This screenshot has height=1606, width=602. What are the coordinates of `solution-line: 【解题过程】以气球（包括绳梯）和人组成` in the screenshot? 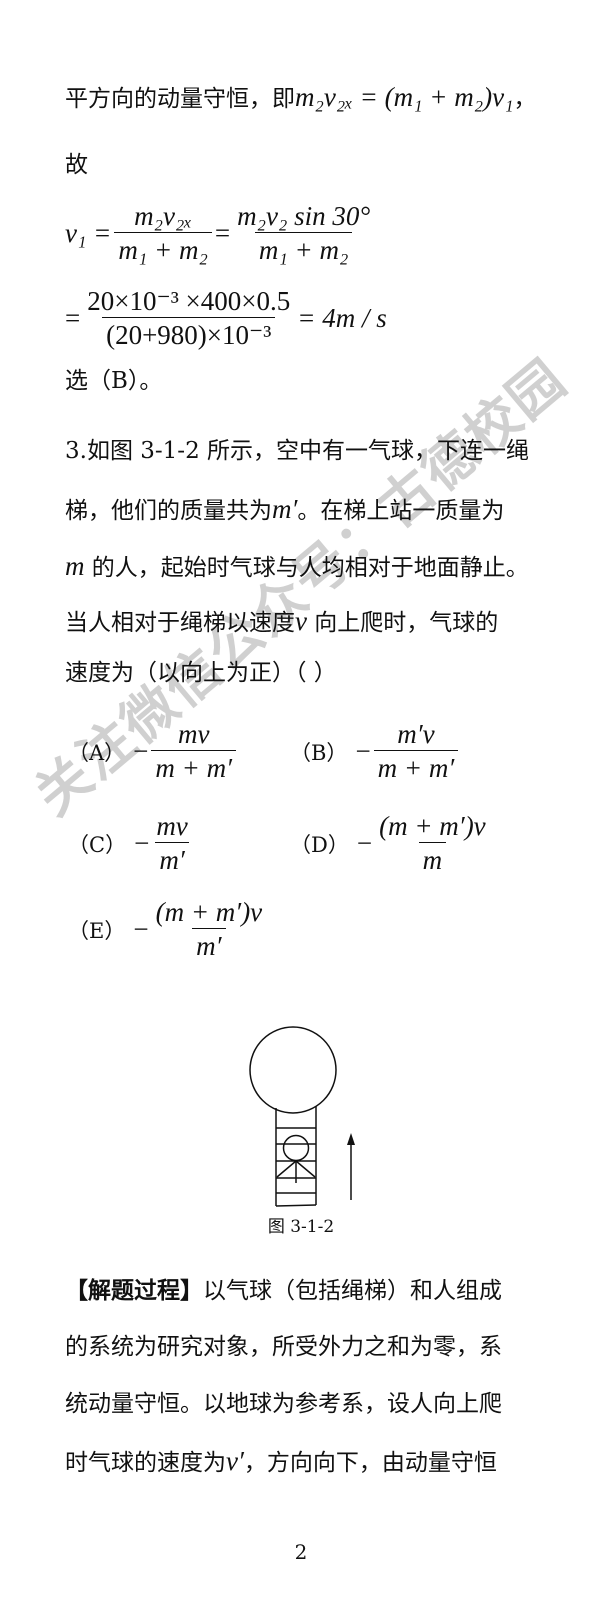 It's located at (283, 1291).